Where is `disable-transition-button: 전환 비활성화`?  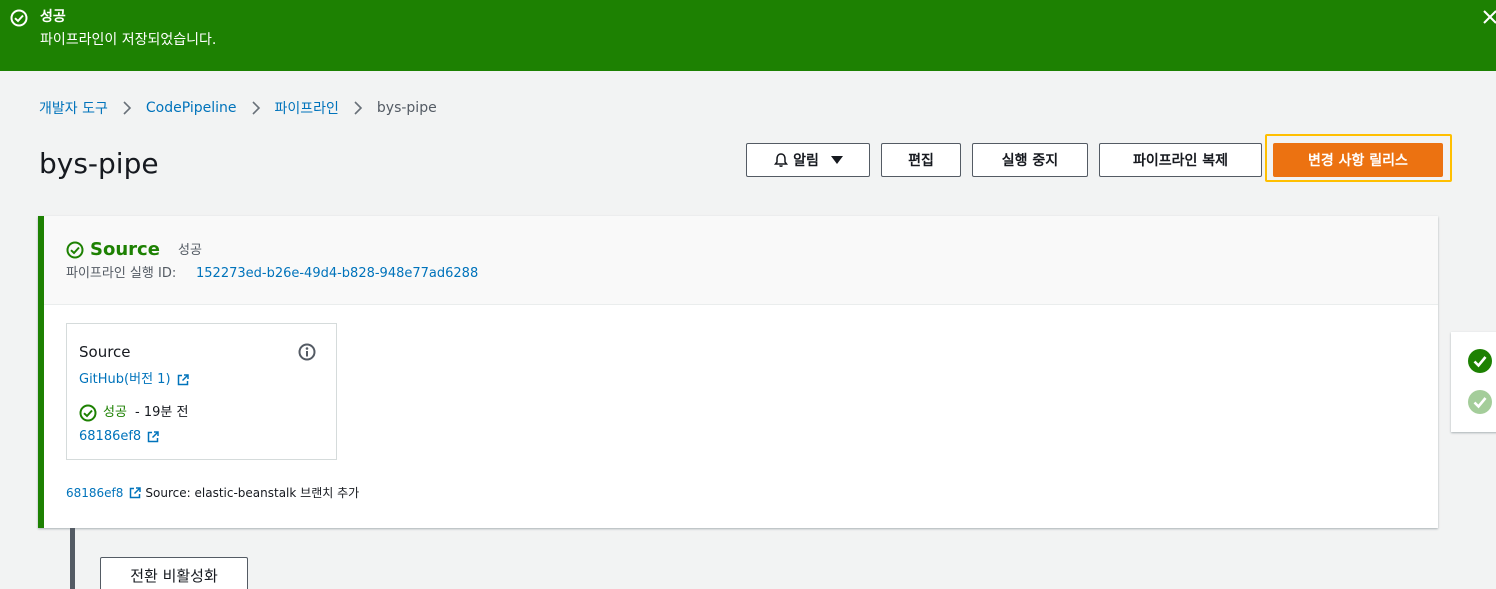
disable-transition-button: 전환 비활성화 is located at coordinates (174, 573).